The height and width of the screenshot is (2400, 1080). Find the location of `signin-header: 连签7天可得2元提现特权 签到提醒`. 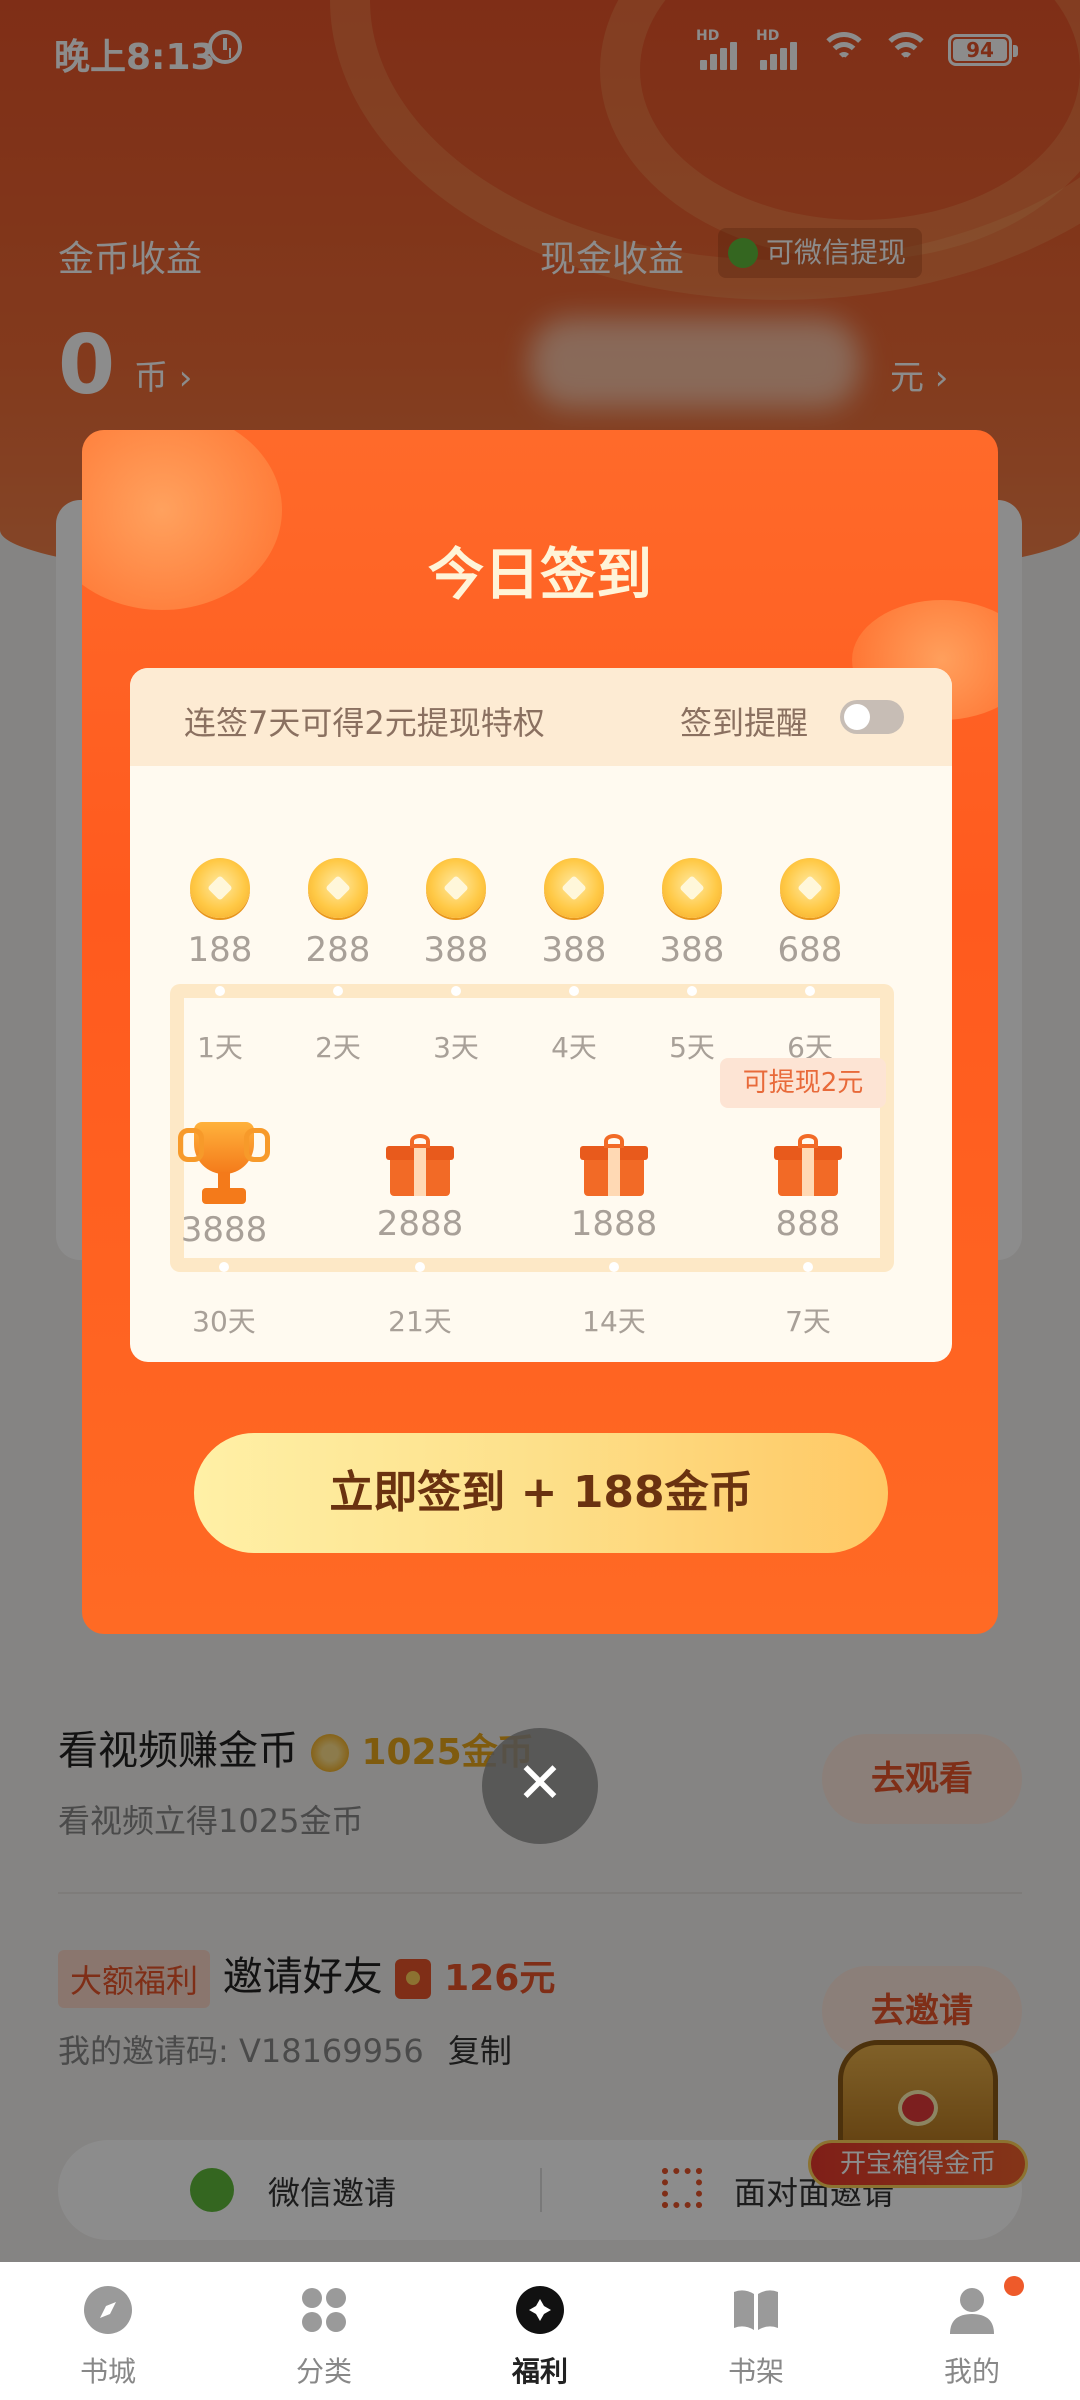

signin-header: 连签7天可得2元提现特权 签到提醒 is located at coordinates (541, 717).